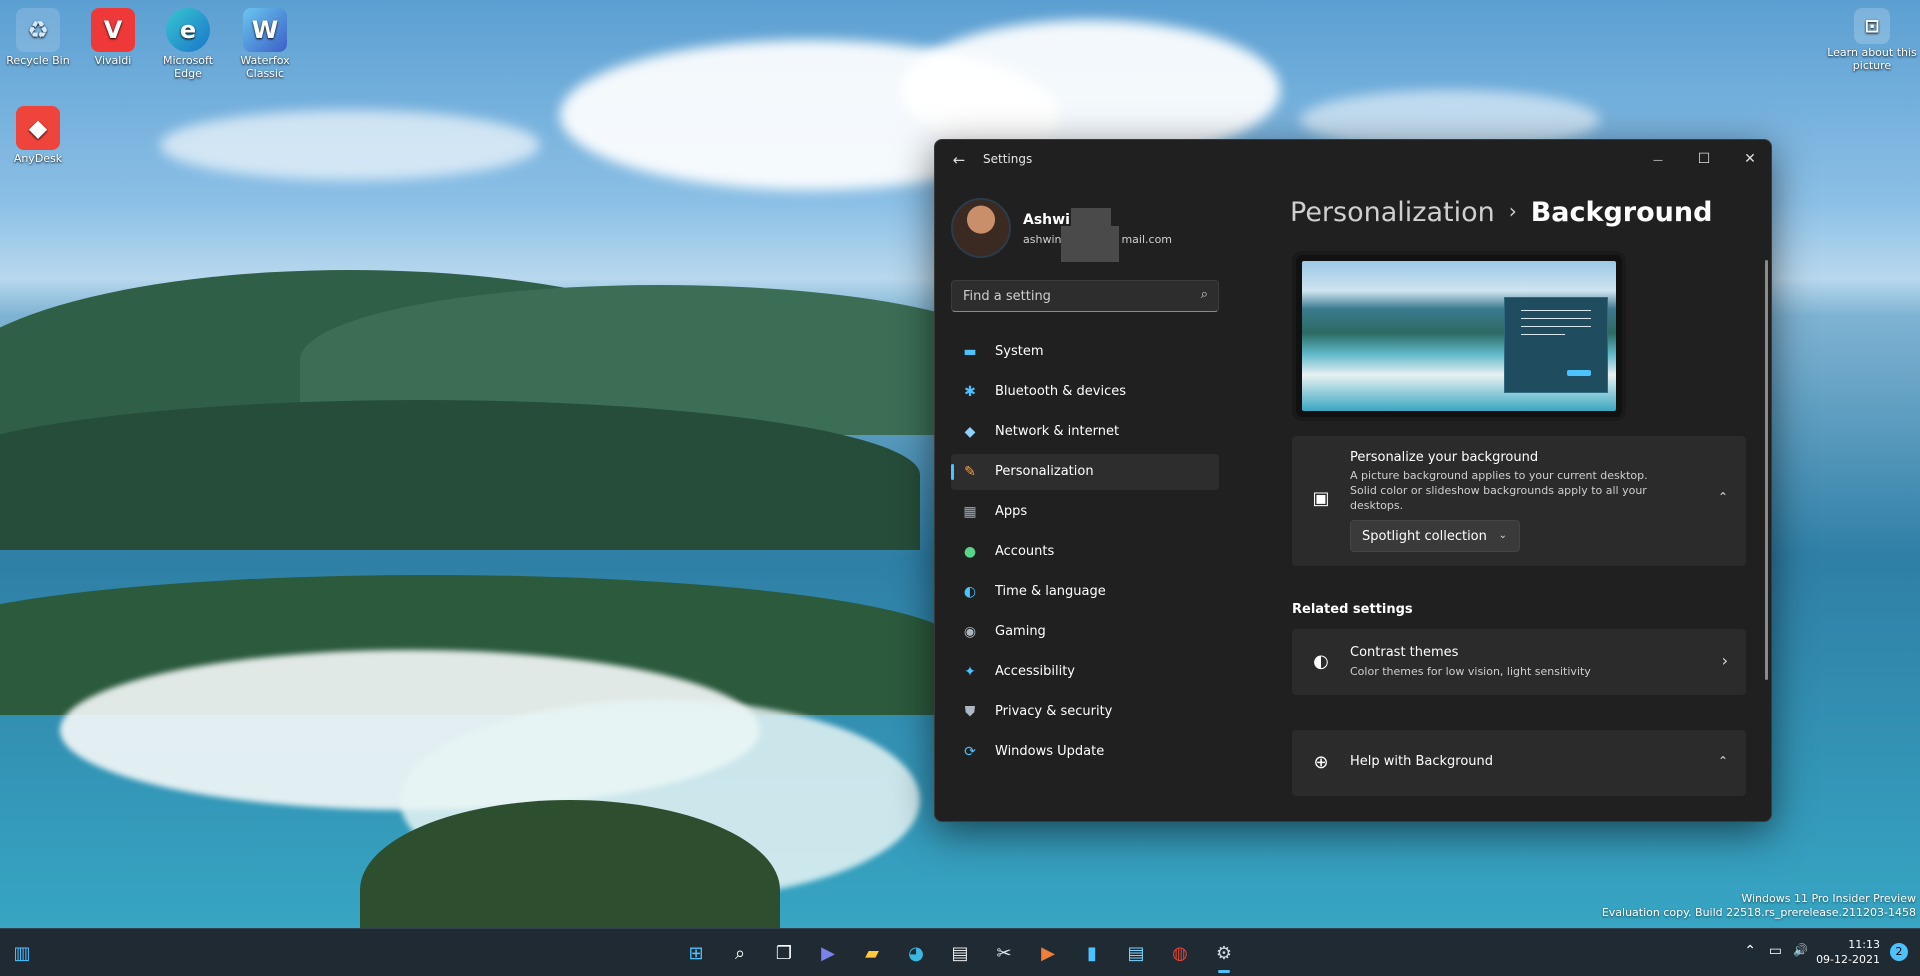 This screenshot has height=976, width=1920. I want to click on taskbar-button: ⌕, so click(740, 953).